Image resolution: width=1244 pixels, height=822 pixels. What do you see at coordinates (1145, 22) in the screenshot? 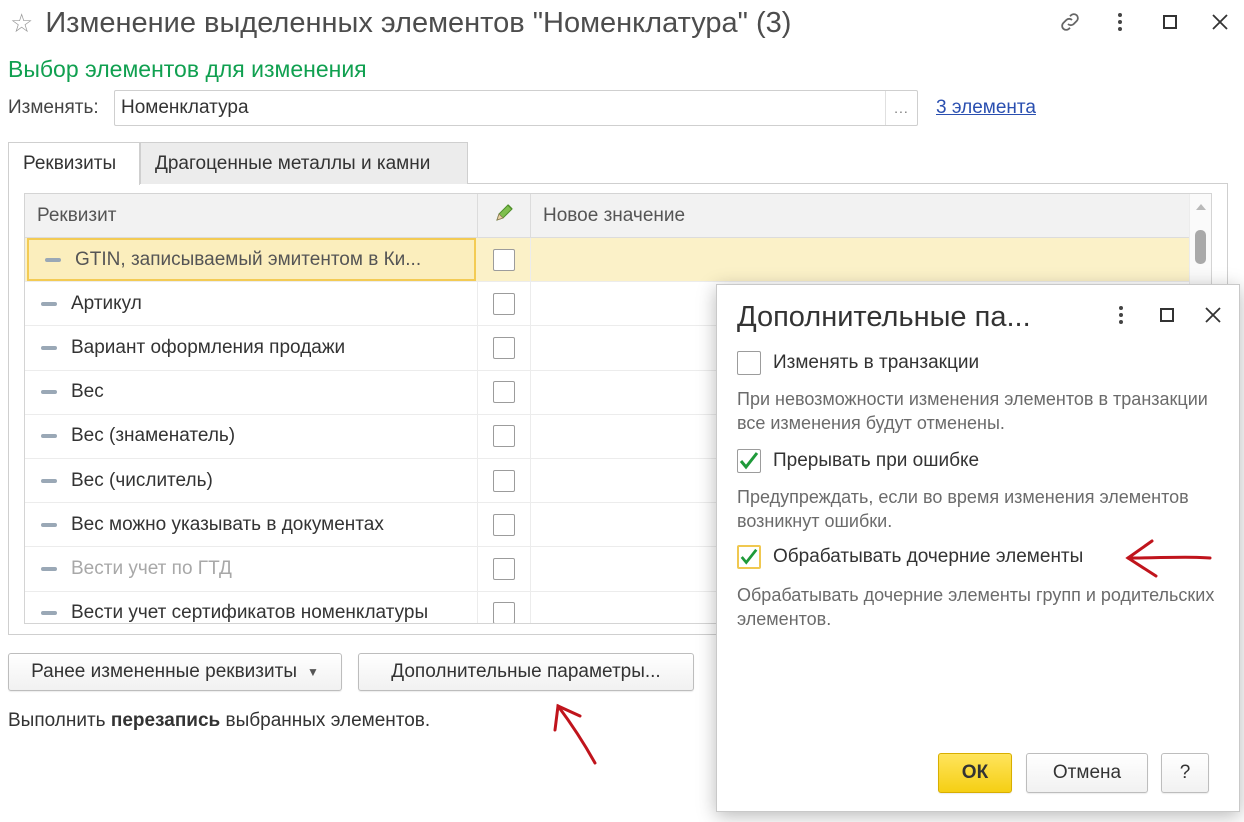
I see `window-controls` at bounding box center [1145, 22].